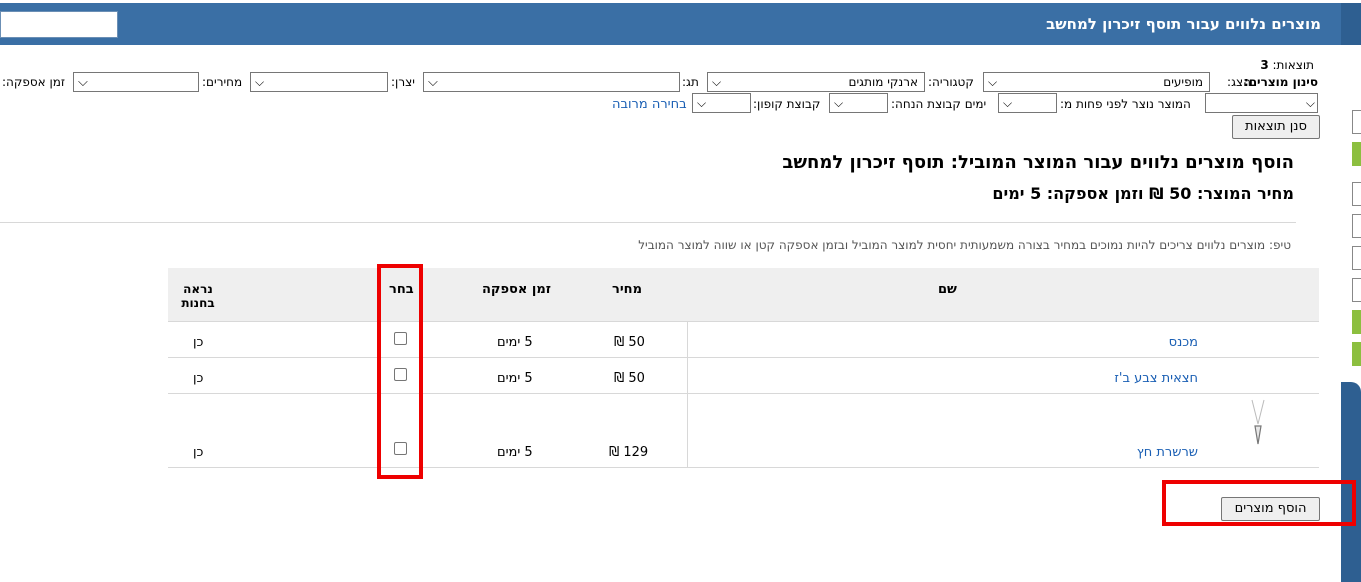 The width and height of the screenshot is (1361, 582). I want to click on display-select: מופיעים ⌵, so click(1096, 82).